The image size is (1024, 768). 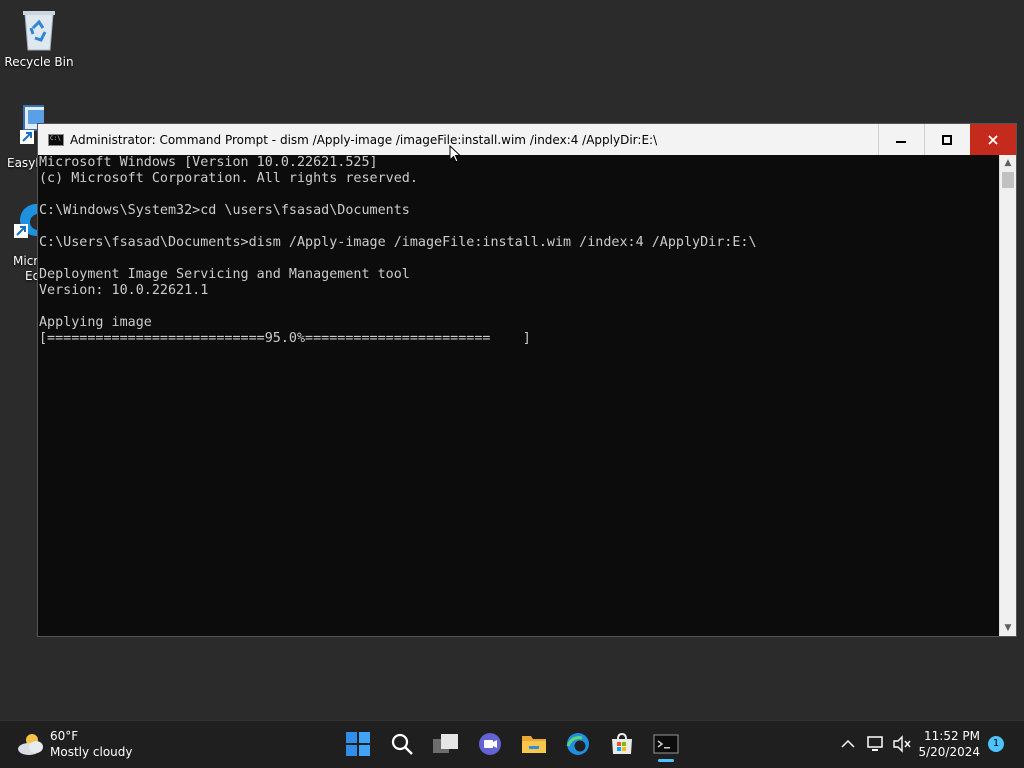 I want to click on vertical-scrollbar: ▲ ▼, so click(x=1007, y=395).